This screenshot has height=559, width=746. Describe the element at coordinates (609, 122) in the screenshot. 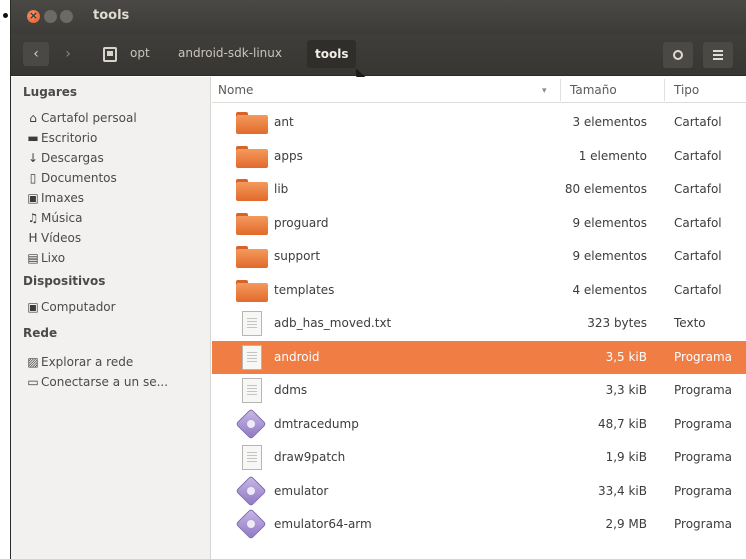

I see `file-size: 3 elementos` at that location.